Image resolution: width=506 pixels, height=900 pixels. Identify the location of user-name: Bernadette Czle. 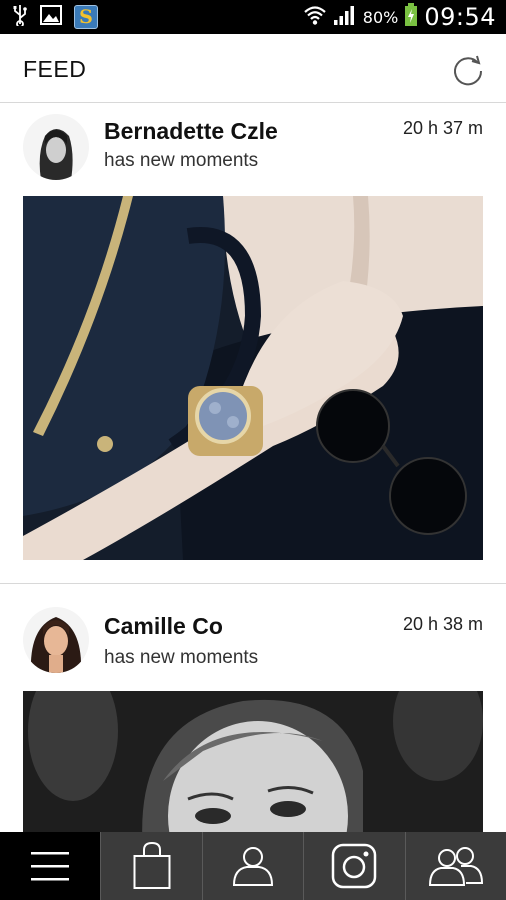
(191, 131).